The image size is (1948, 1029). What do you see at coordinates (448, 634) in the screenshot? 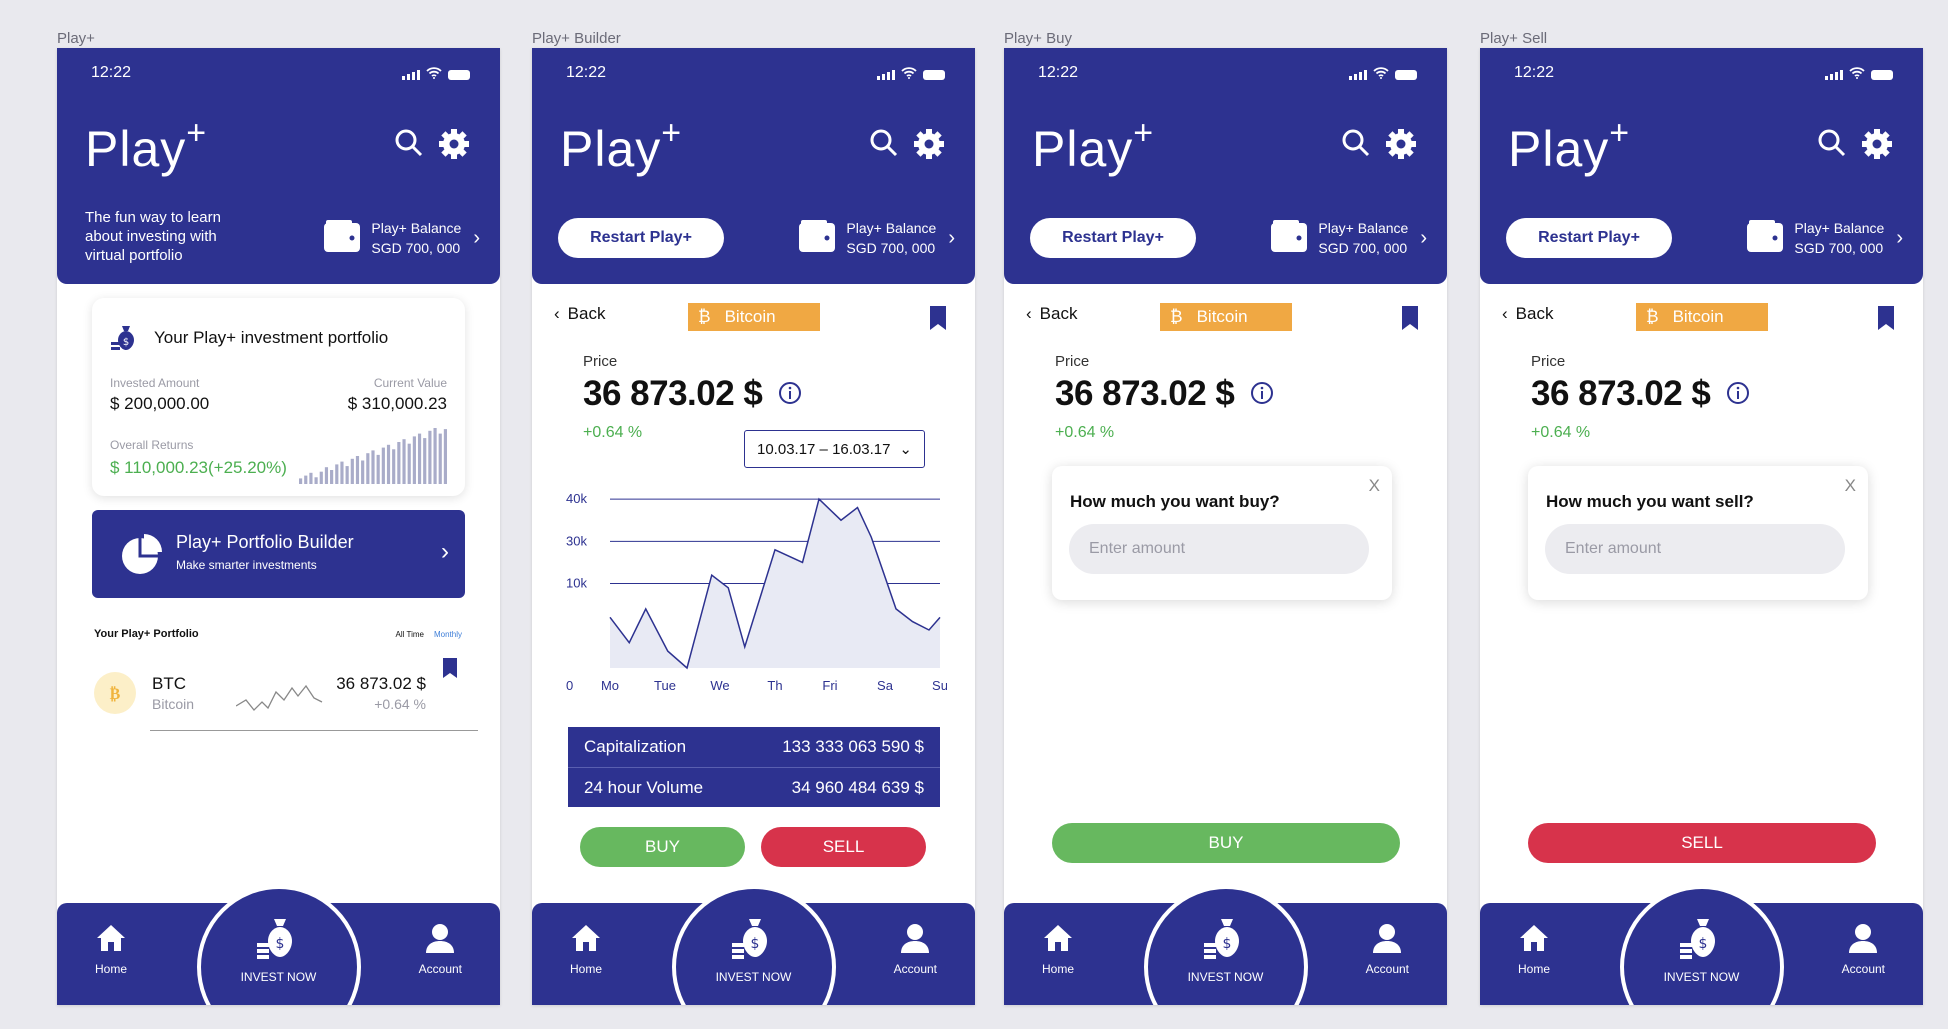
I see `tab-monthly: Monthly` at bounding box center [448, 634].